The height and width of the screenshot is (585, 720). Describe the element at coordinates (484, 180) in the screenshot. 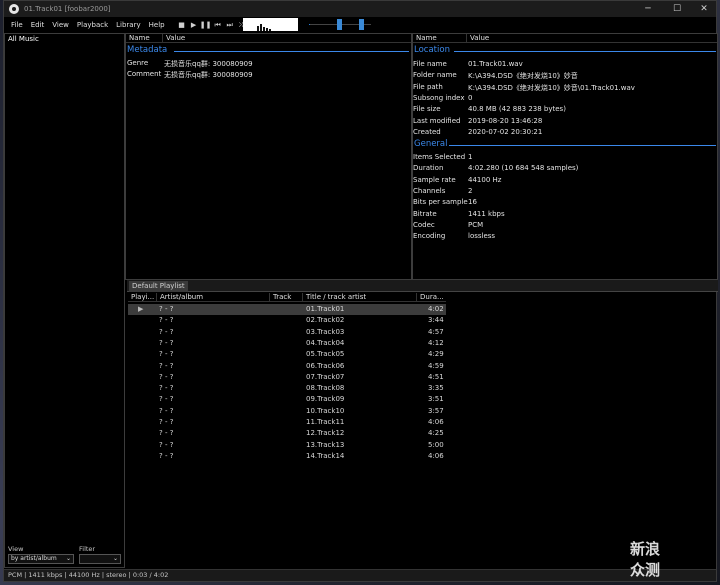

I see `general-row-value: 44100 Hz` at that location.